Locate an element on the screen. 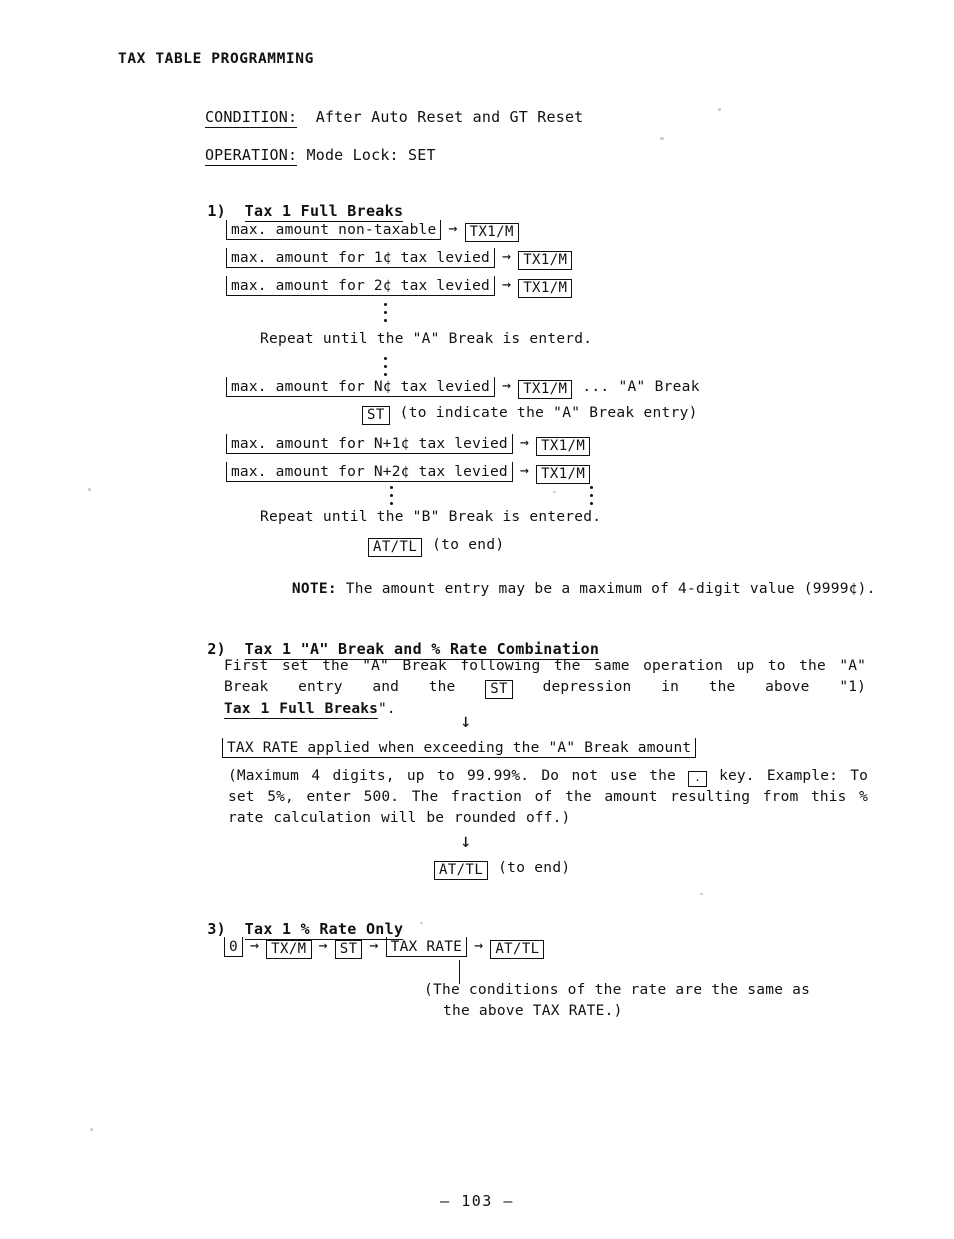 The width and height of the screenshot is (954, 1239). key-txm: TX/M is located at coordinates (289, 950).